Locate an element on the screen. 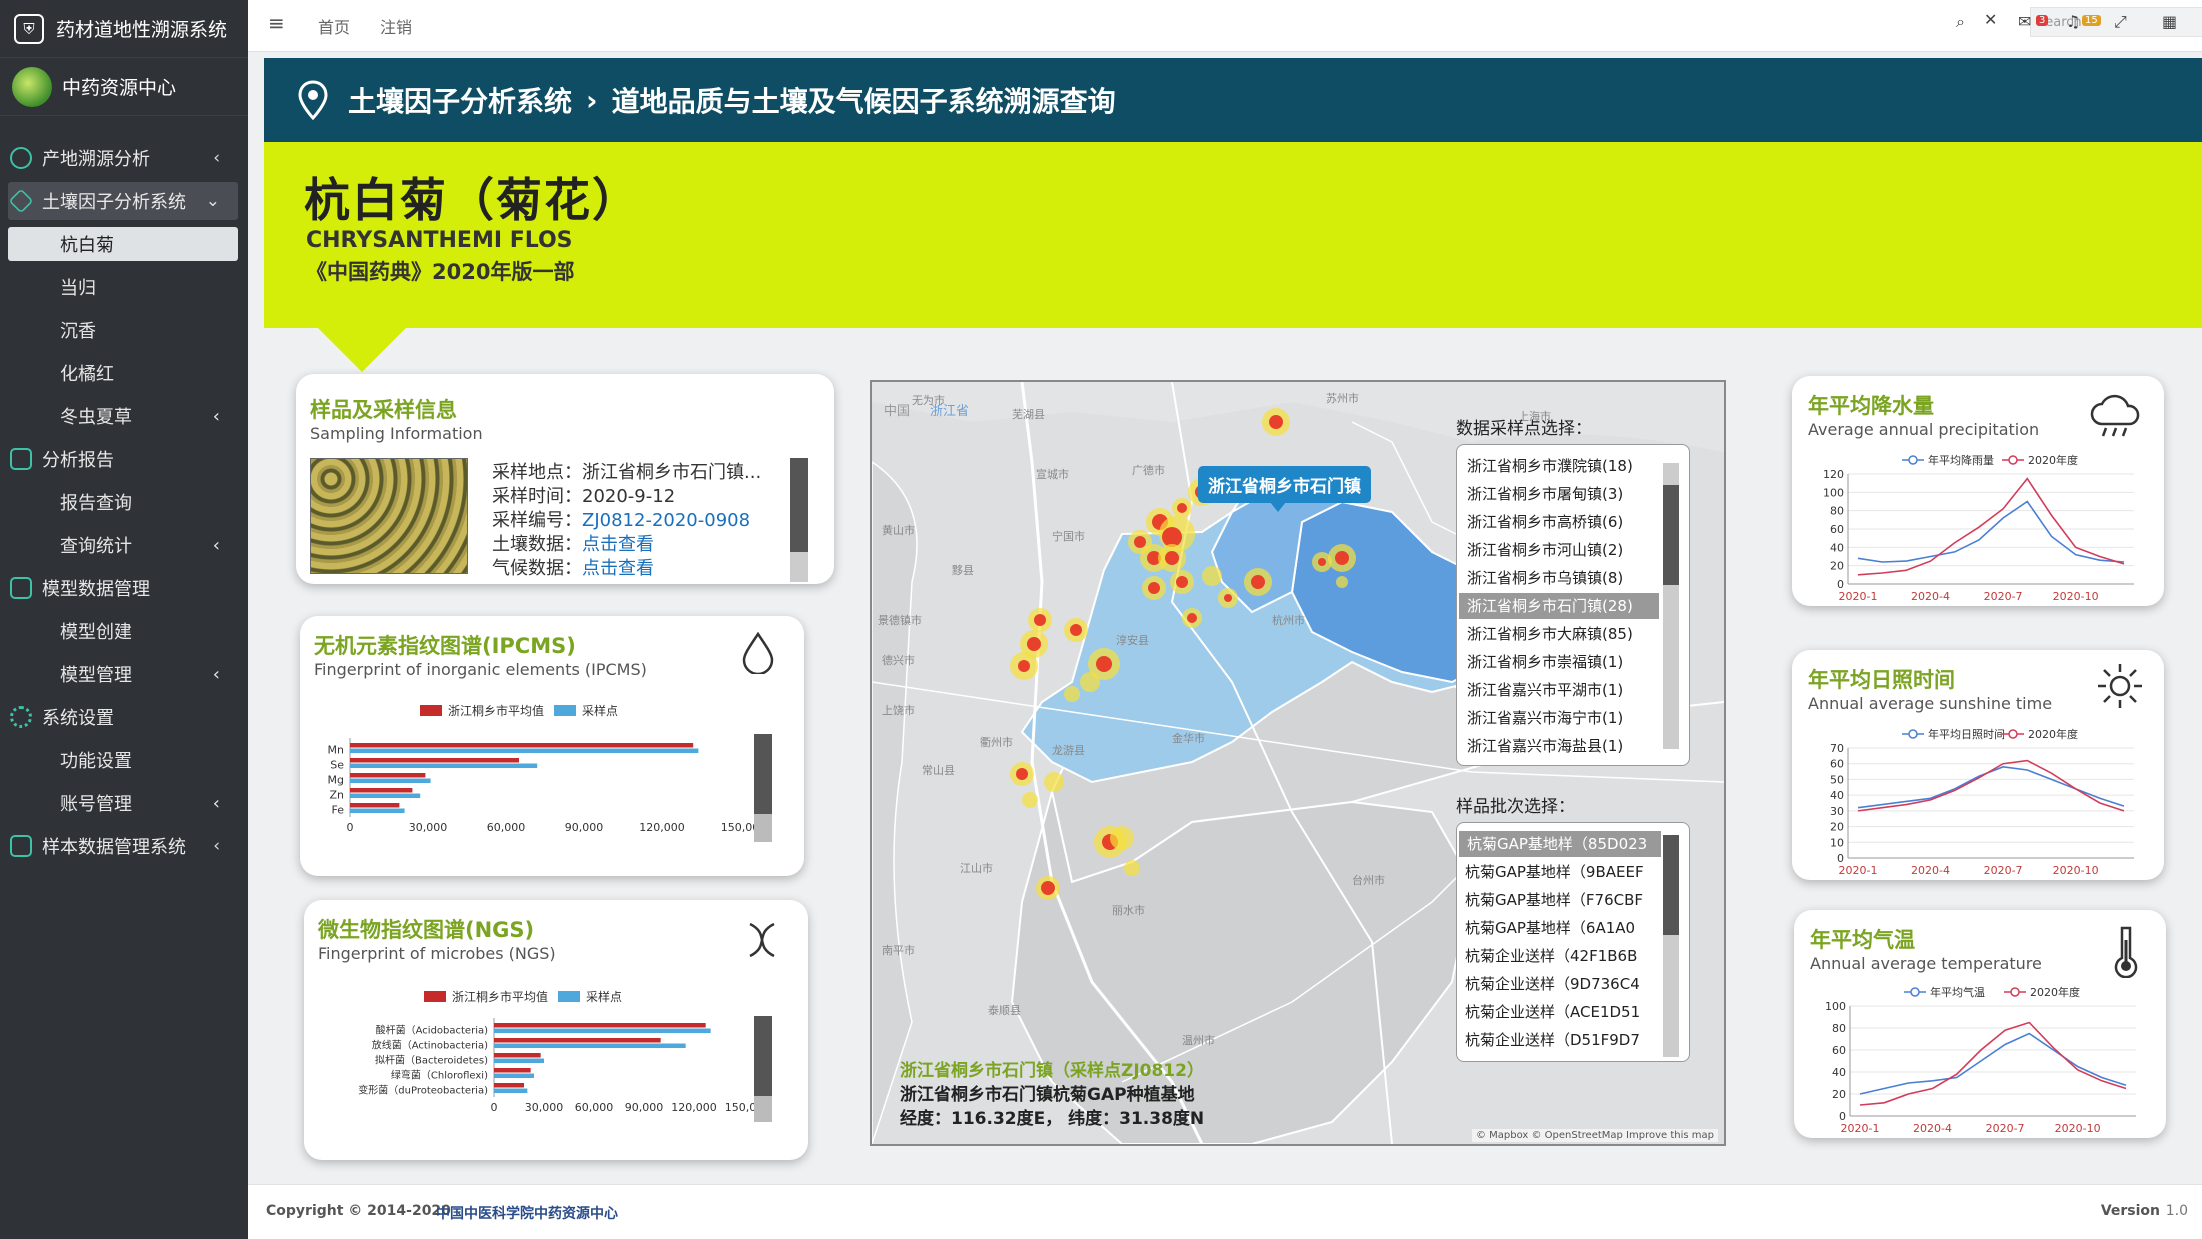 Image resolution: width=2202 pixels, height=1239 pixels. list-item: 浙江省嘉兴市海宁市(1) is located at coordinates (1545, 718).